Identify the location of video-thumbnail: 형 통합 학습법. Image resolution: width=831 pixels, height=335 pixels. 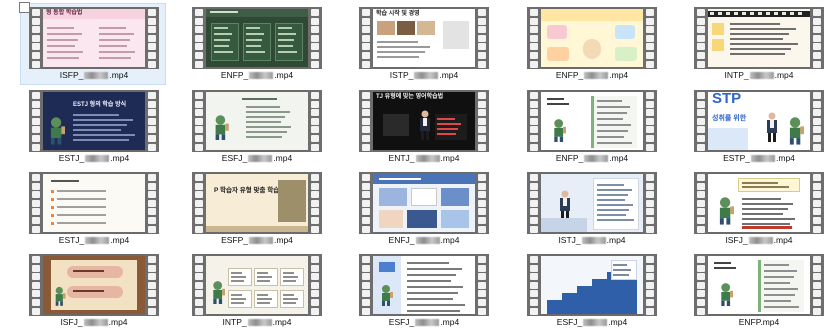
(94, 38).